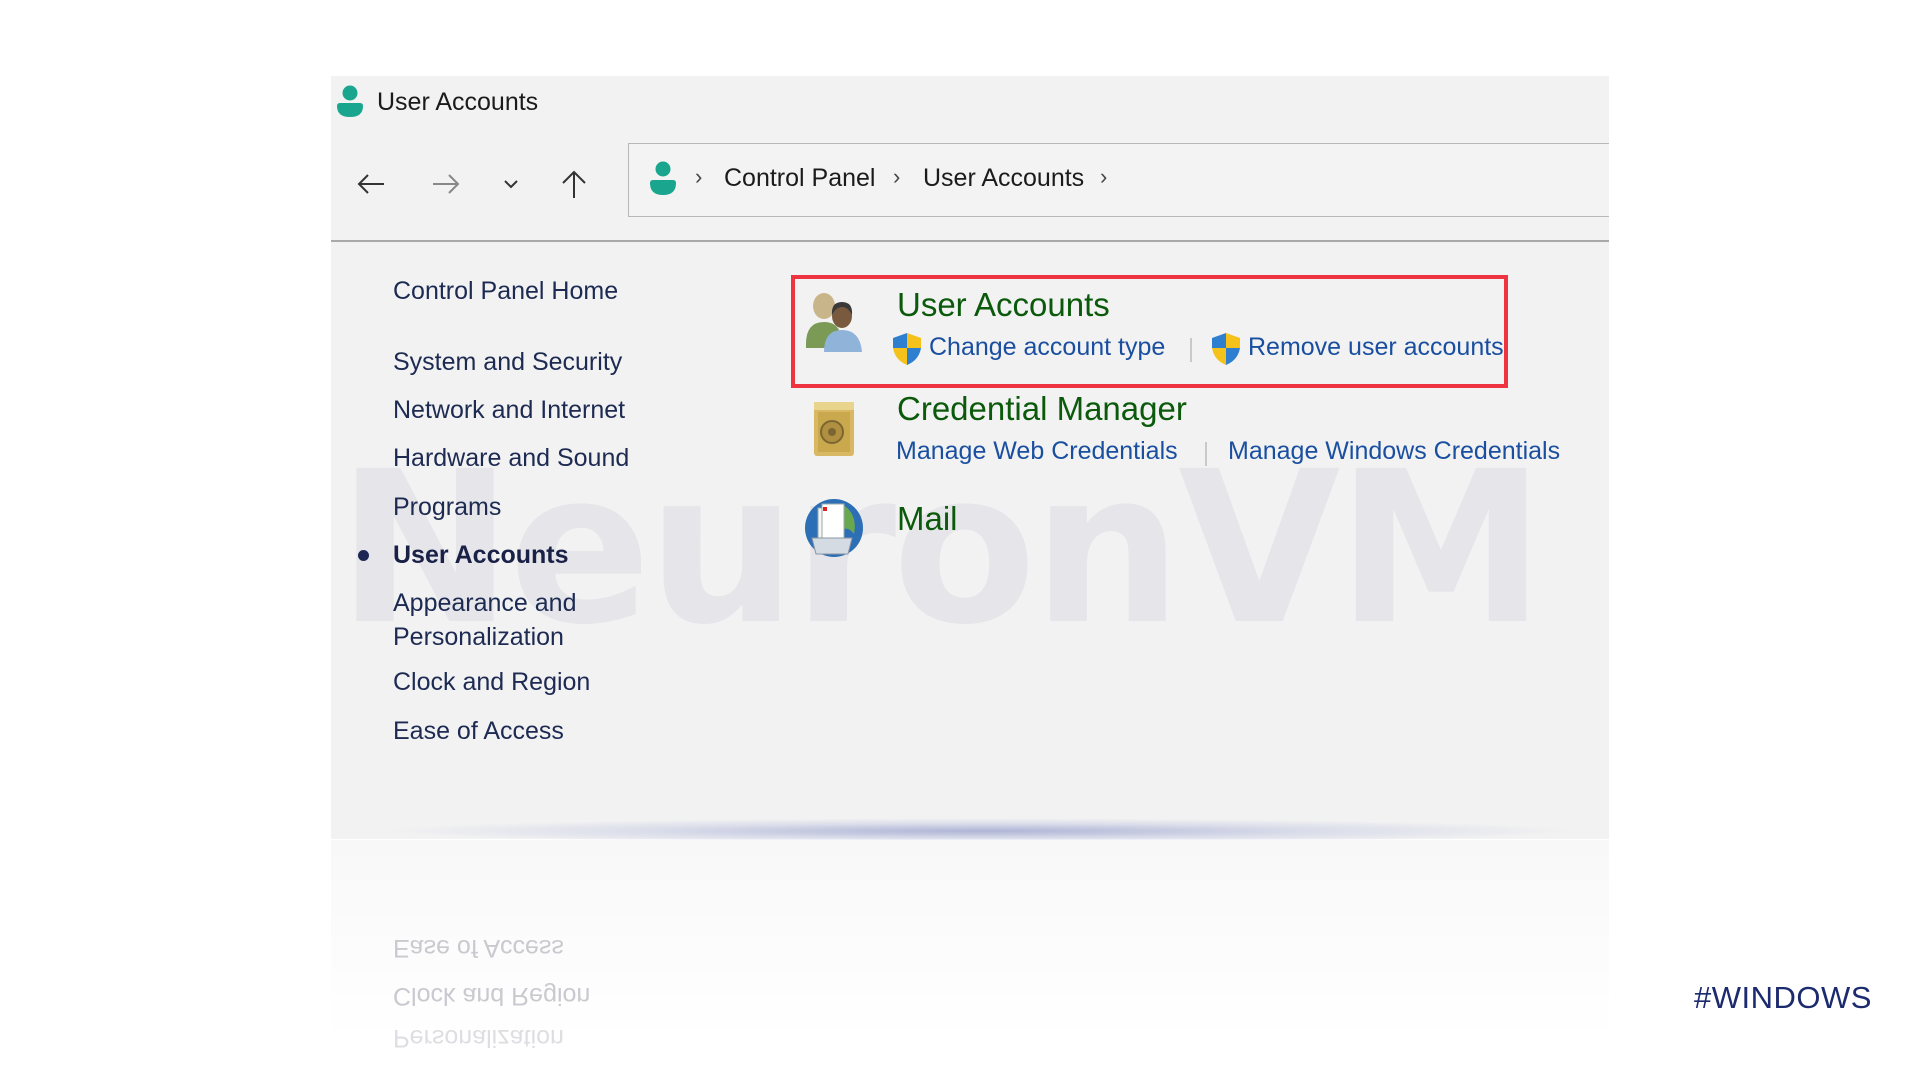 Image resolution: width=1920 pixels, height=1080 pixels. I want to click on manage-web-credentials-link: Manage Web Credentials, so click(1037, 451).